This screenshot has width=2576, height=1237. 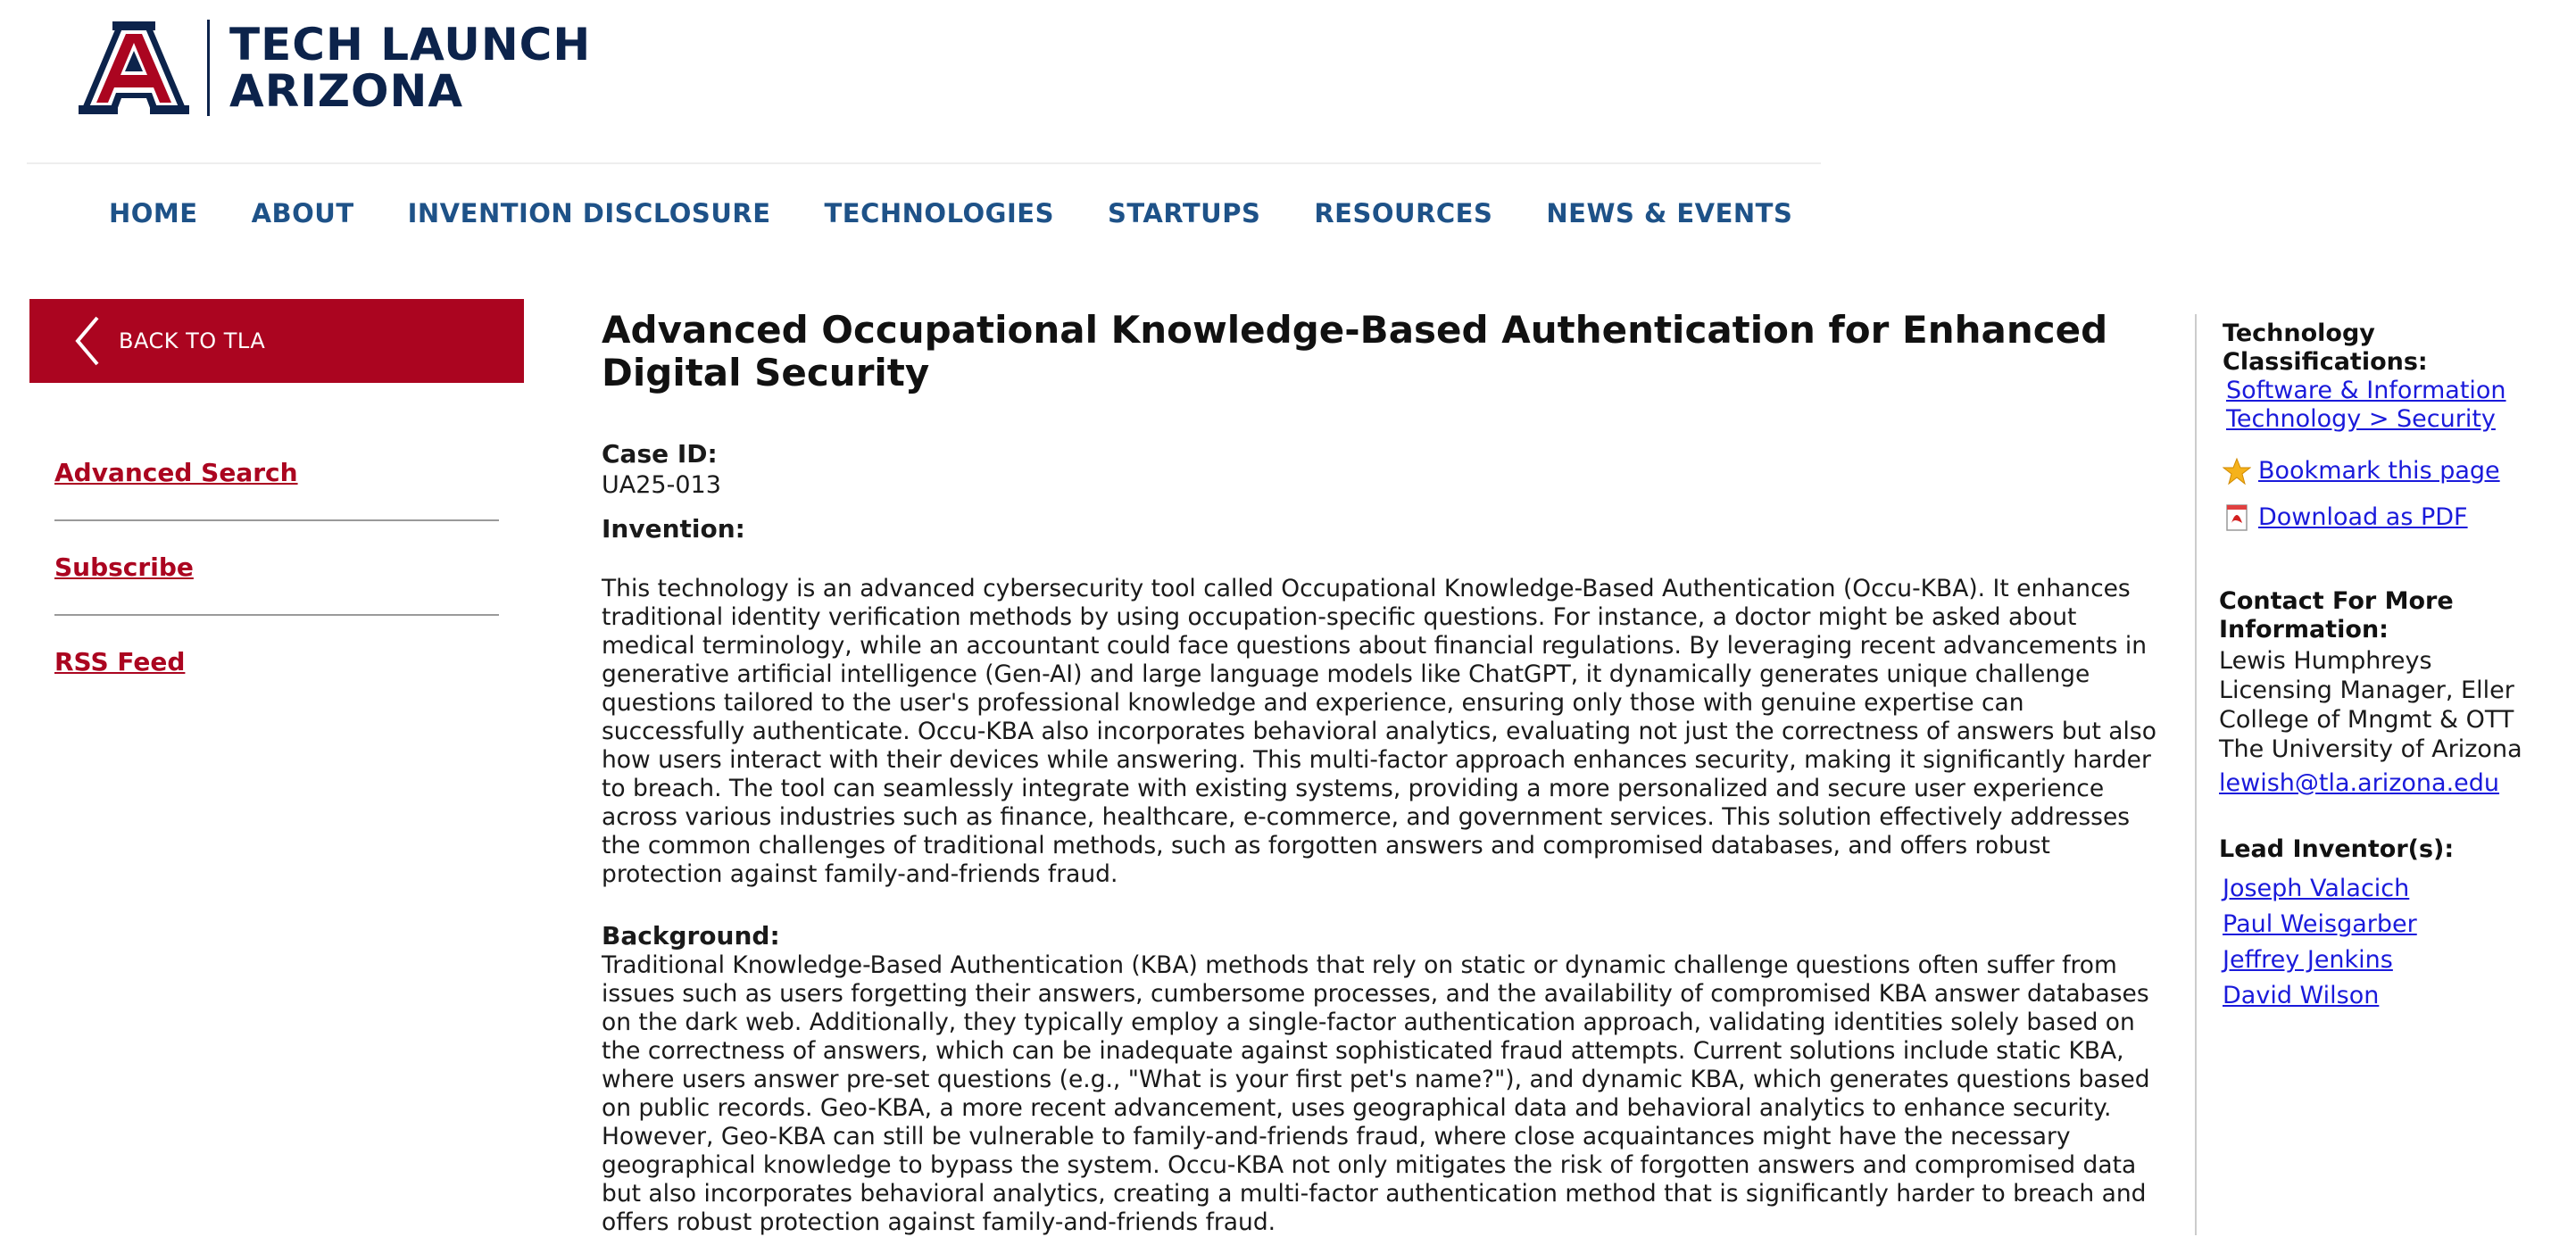 I want to click on header-divider, so click(x=924, y=163).